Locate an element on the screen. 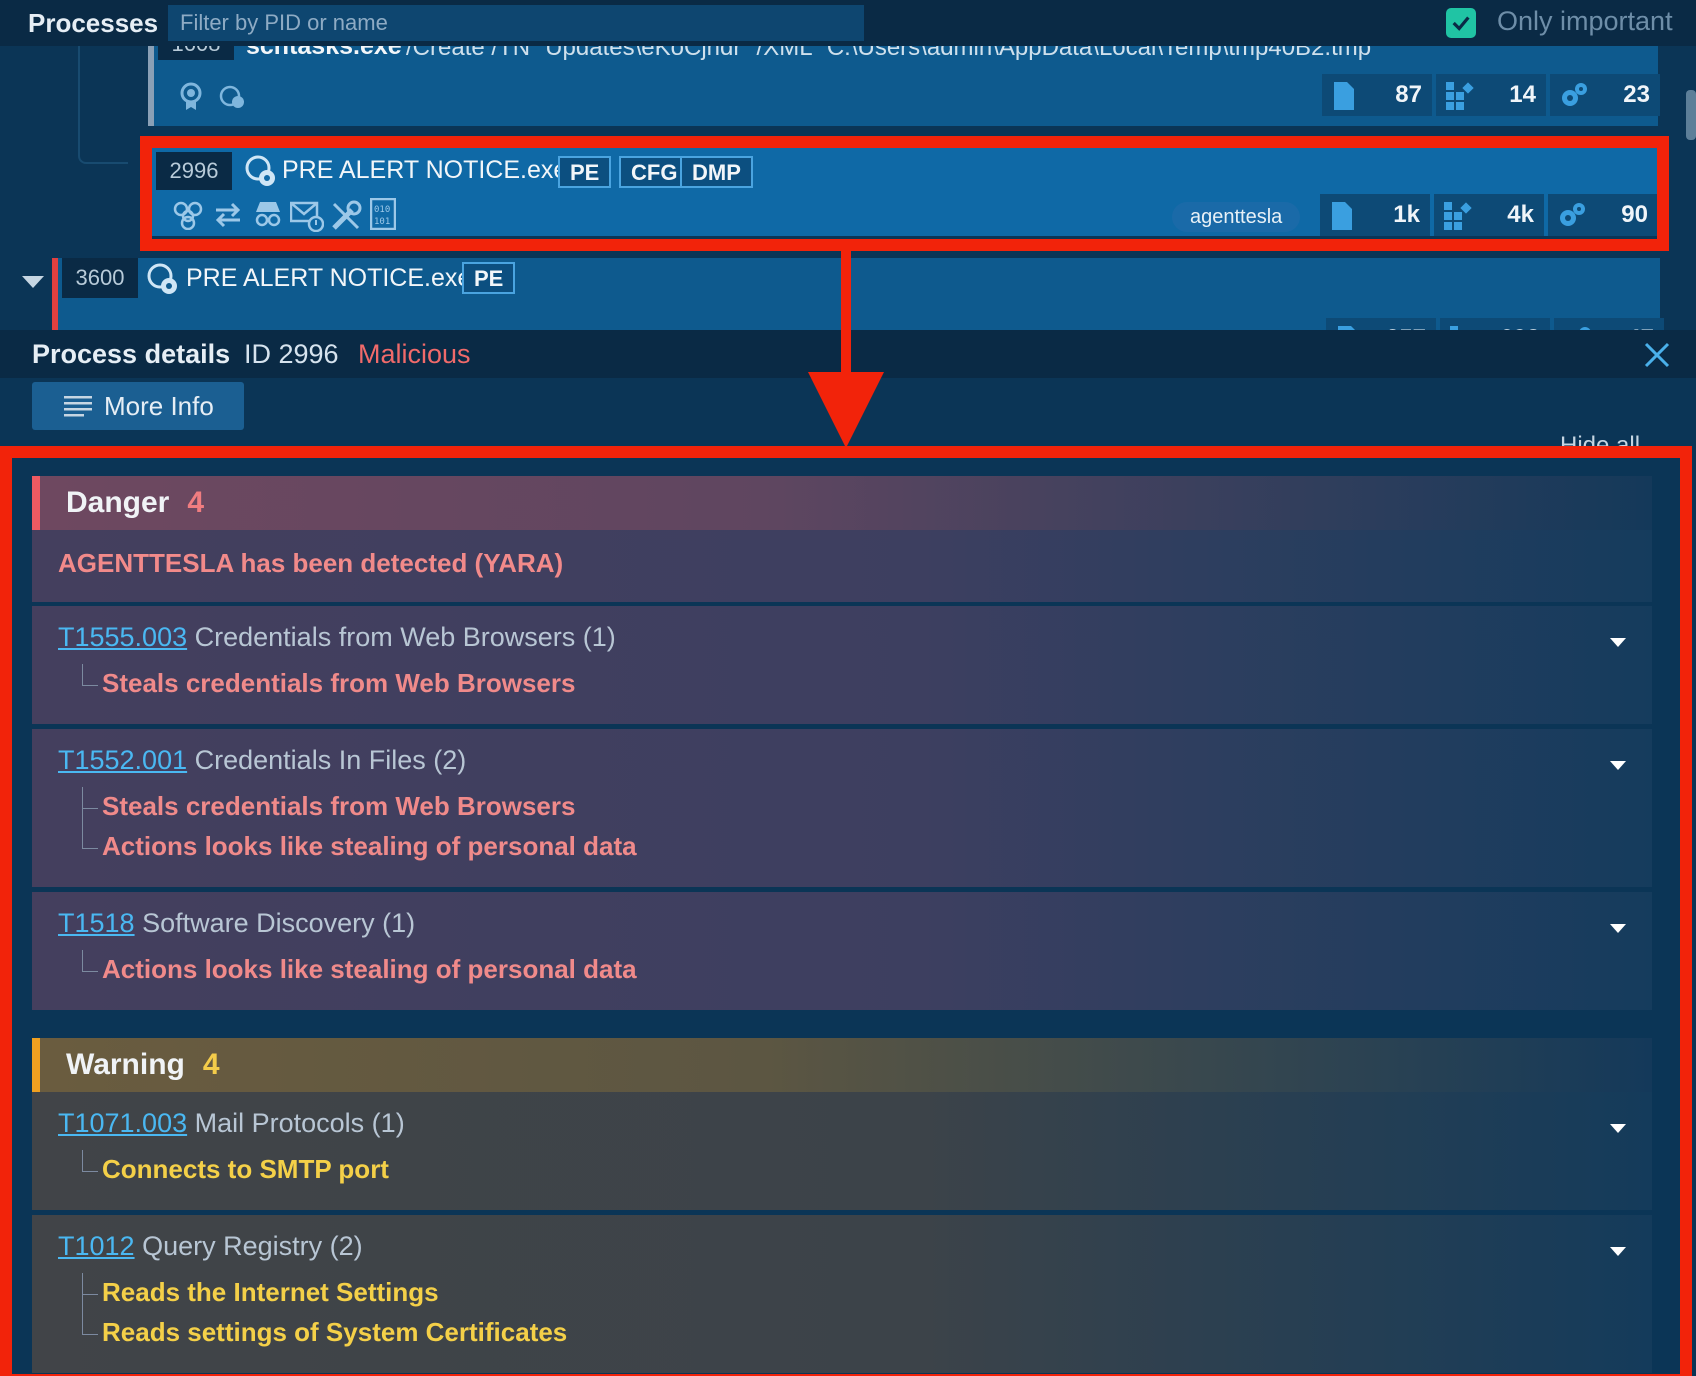  danger-label: Danger is located at coordinates (118, 502).